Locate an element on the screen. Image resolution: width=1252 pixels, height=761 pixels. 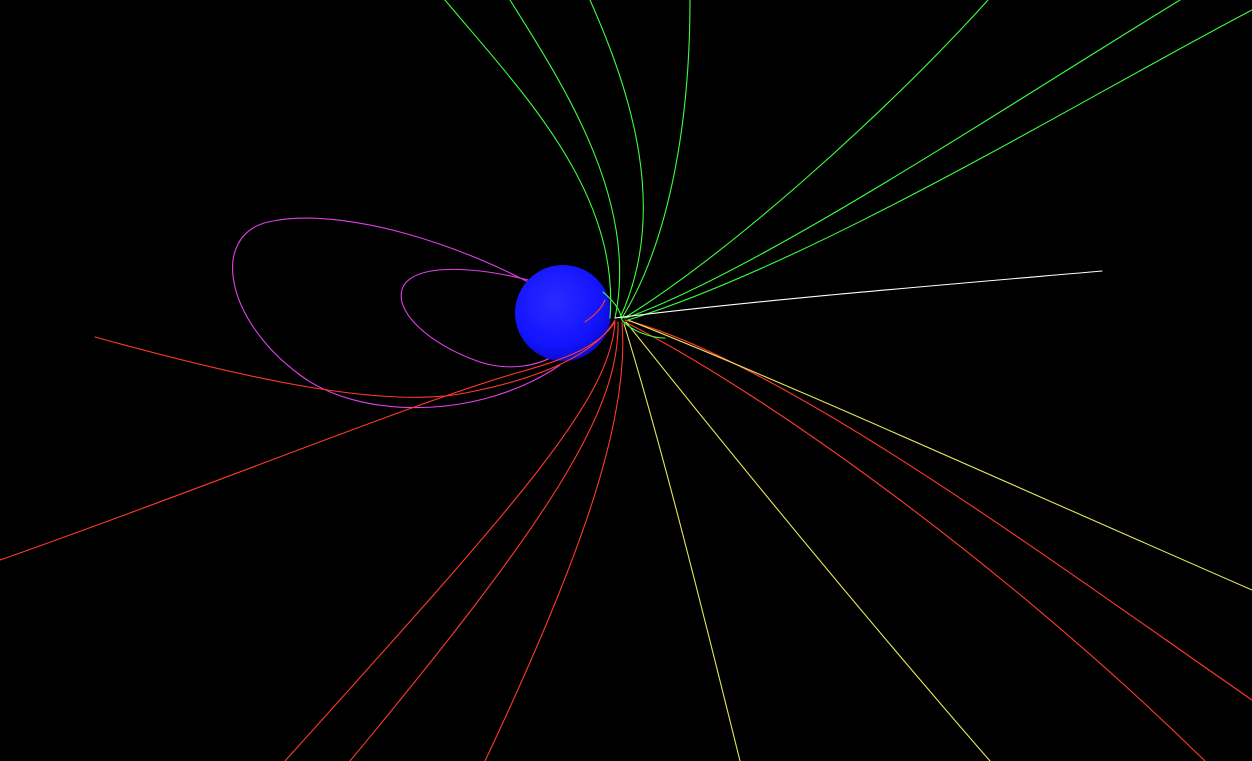
planet-sphere is located at coordinates (563, 313).